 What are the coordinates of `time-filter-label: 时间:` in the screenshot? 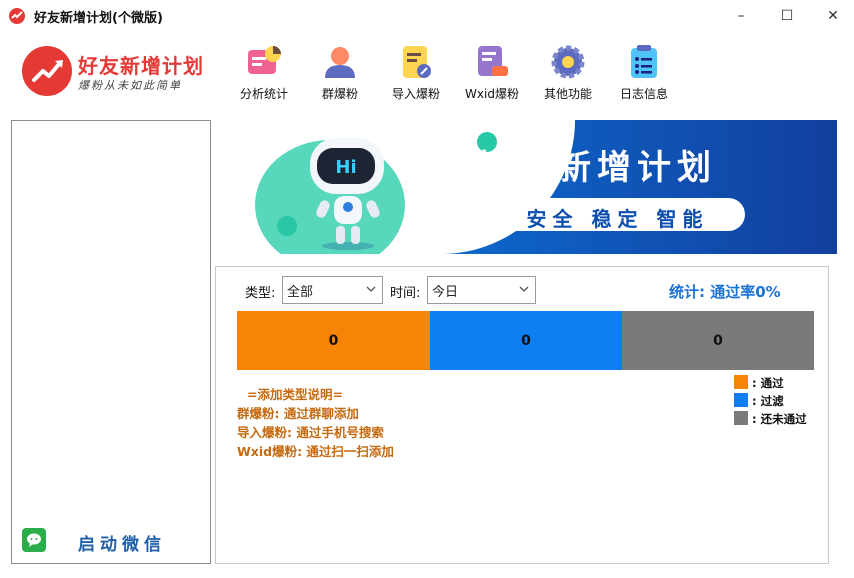 It's located at (405, 293).